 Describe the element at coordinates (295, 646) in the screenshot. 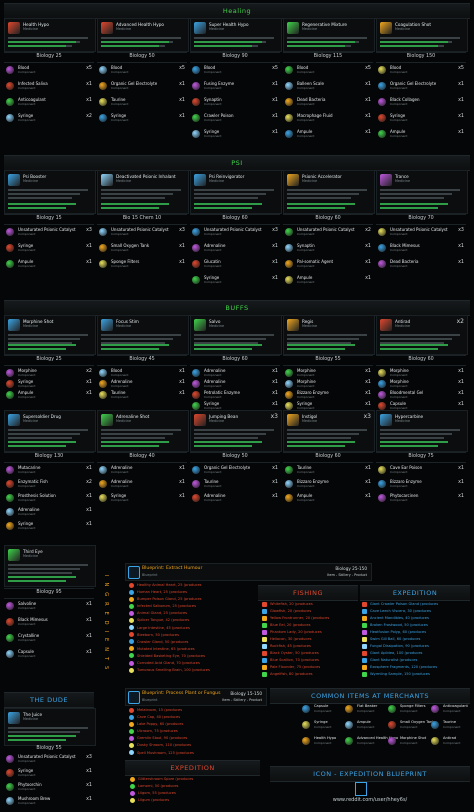

I see `list-item: Rockfish, 45 (produces` at that location.